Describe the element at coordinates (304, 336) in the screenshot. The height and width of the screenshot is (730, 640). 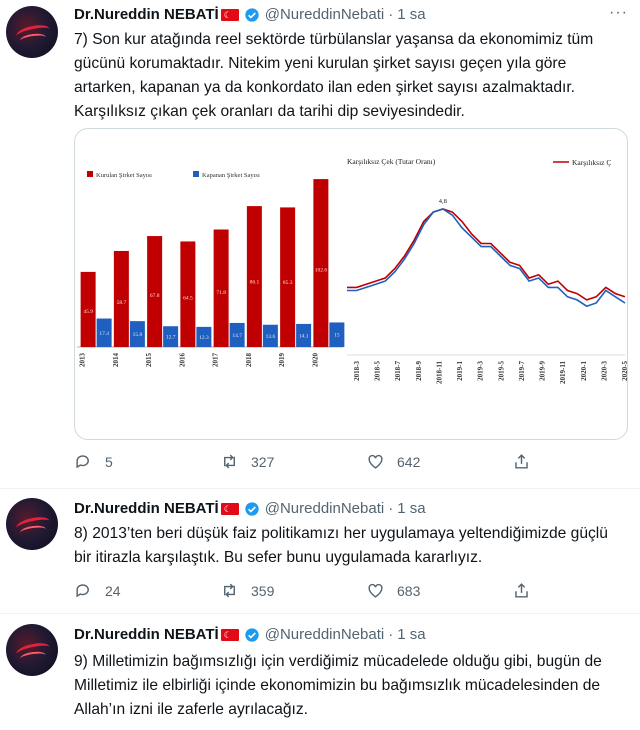
I see `data-label-closed-2019: 14.1` at that location.